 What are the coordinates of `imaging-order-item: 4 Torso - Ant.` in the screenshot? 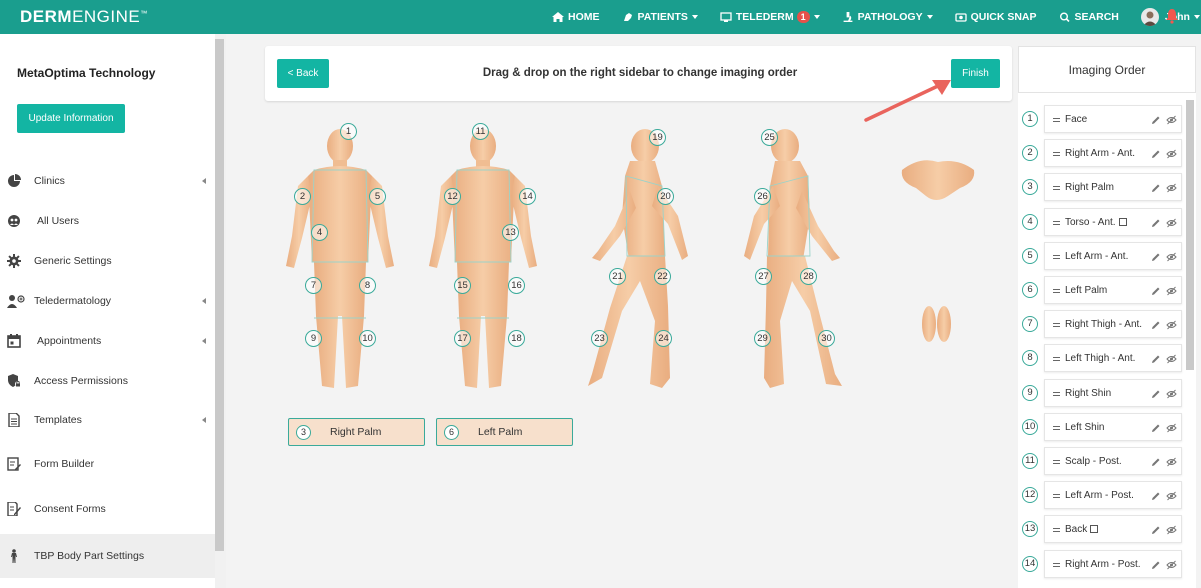 It's located at (1102, 222).